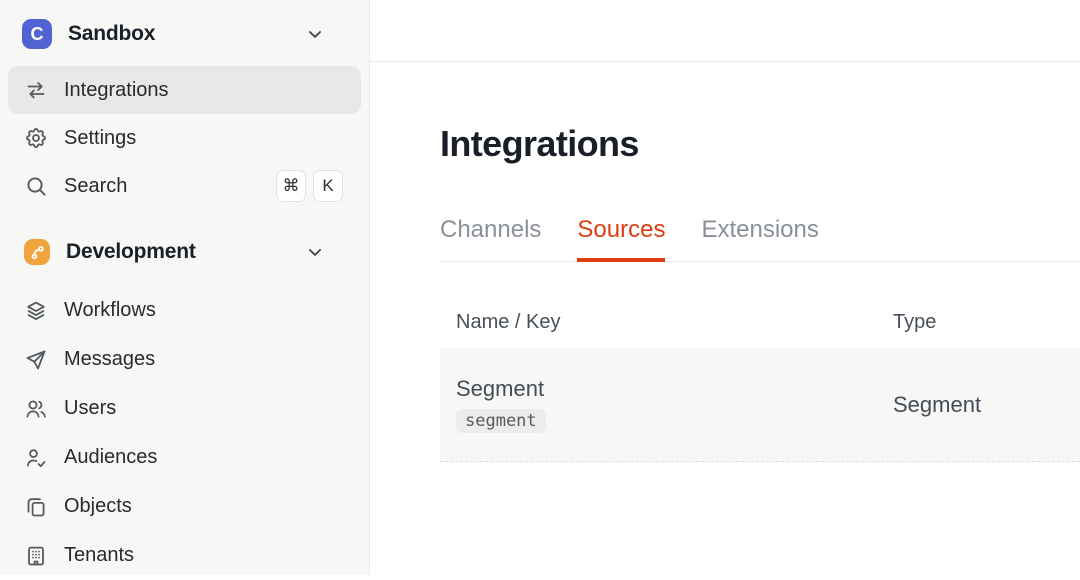 The image size is (1080, 580). What do you see at coordinates (184, 359) in the screenshot?
I see `sidebar-item-messages: Messages` at bounding box center [184, 359].